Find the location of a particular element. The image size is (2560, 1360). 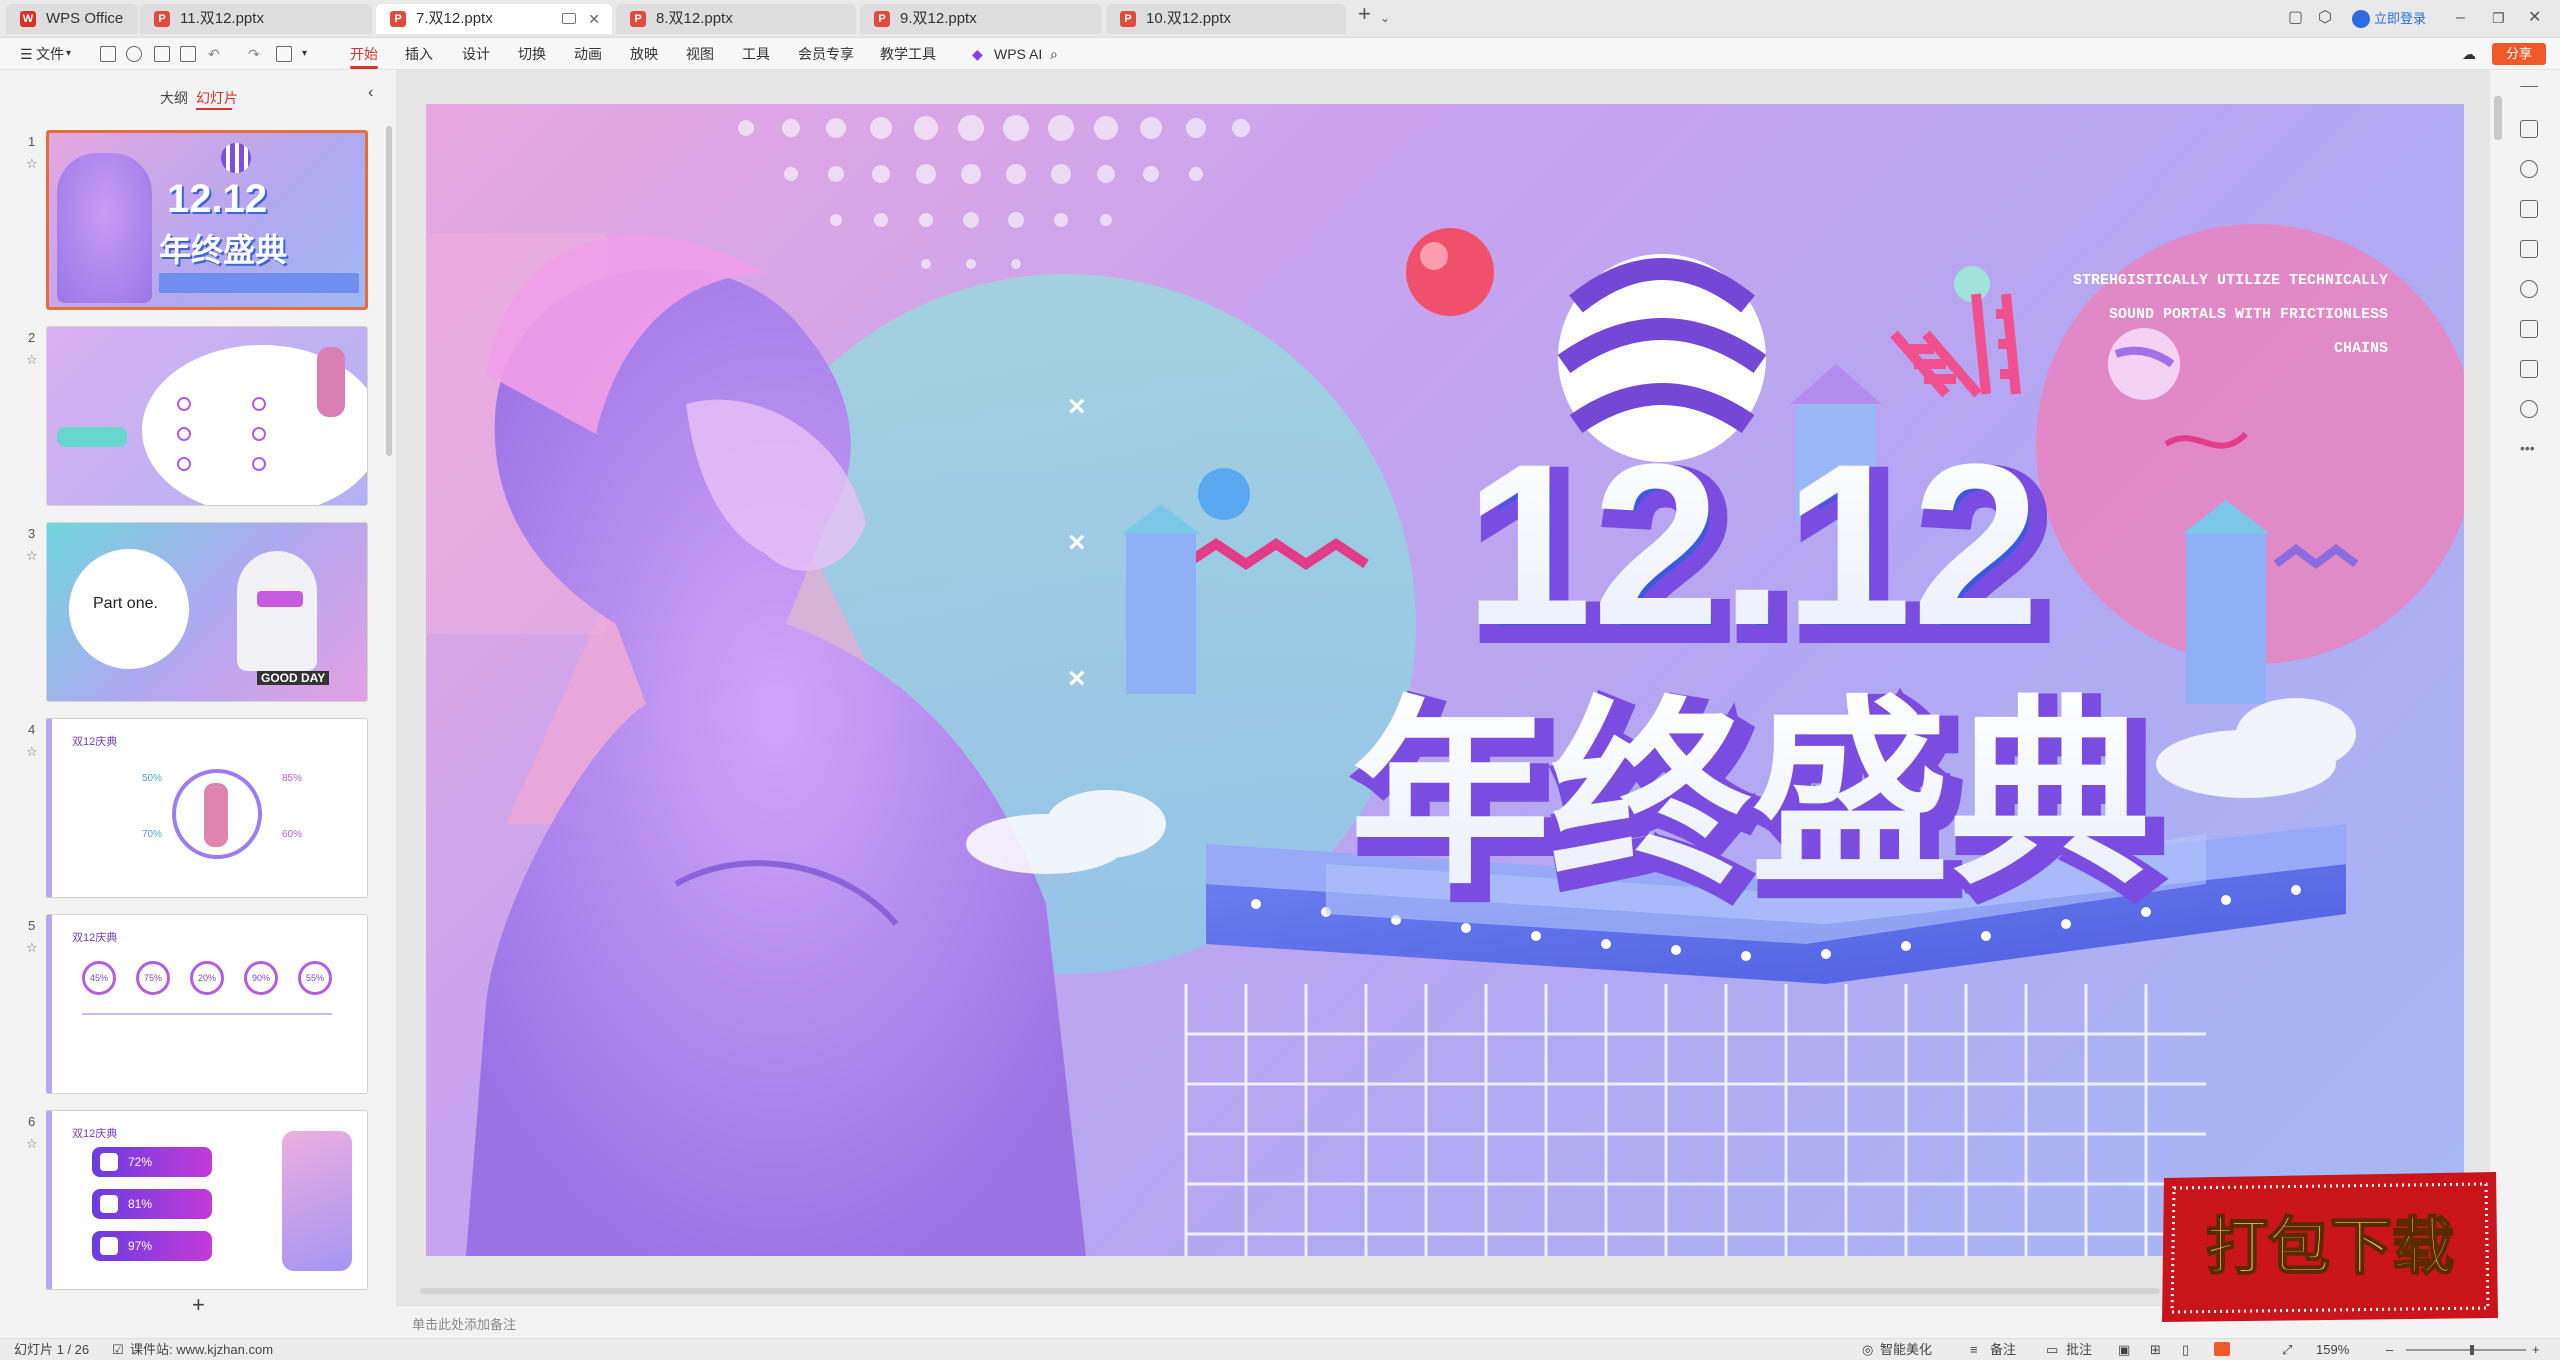

tab-file-8: P 8.双12.pptx is located at coordinates (736, 19).